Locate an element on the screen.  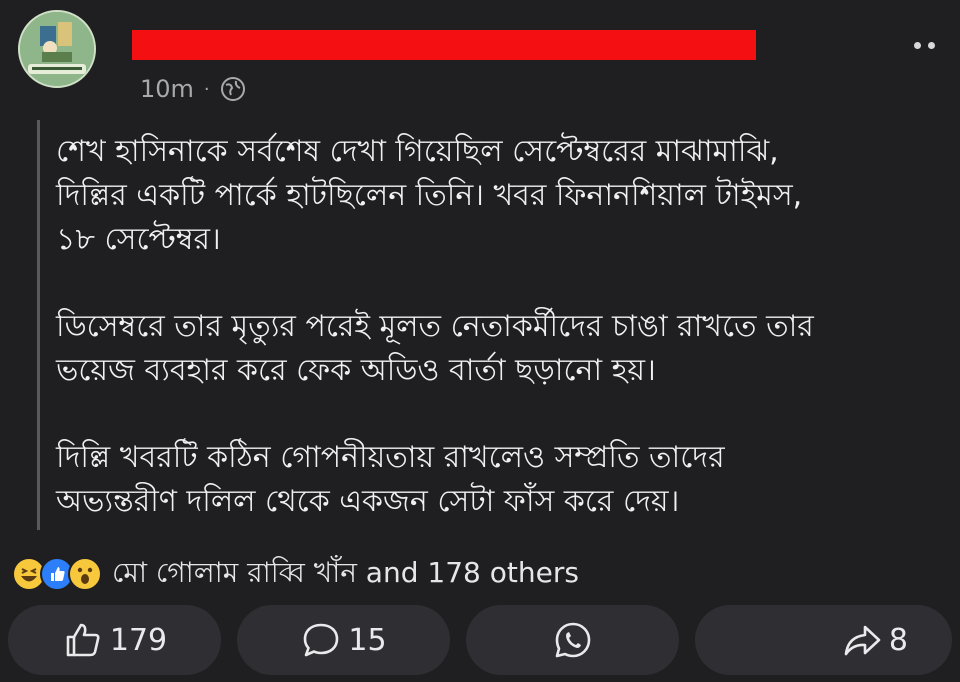
avatar-logo-image is located at coordinates (57, 49).